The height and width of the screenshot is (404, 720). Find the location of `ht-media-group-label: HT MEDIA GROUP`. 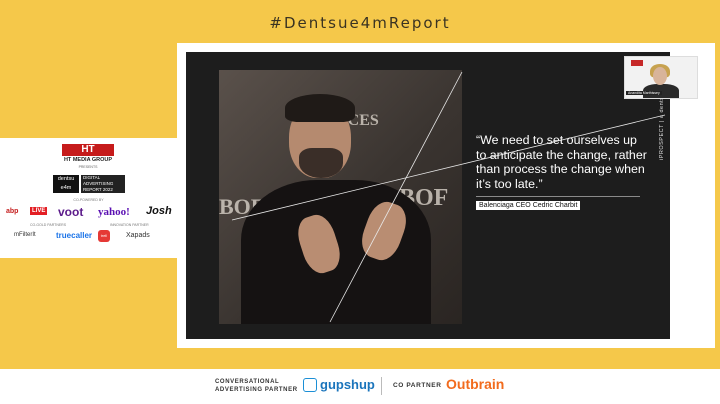

ht-media-group-label: HT MEDIA GROUP is located at coordinates (88, 160).